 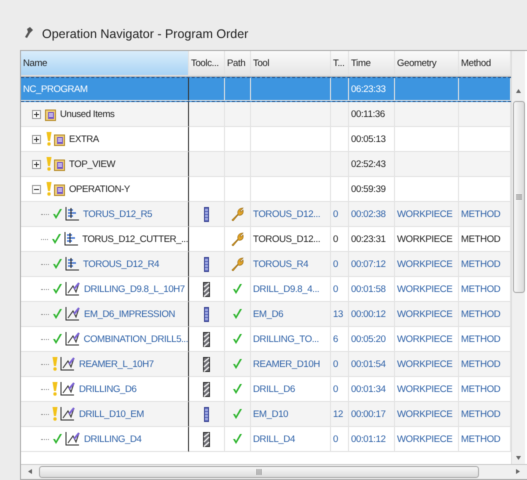 What do you see at coordinates (274, 389) in the screenshot?
I see `tool-name: DRILL_D6` at bounding box center [274, 389].